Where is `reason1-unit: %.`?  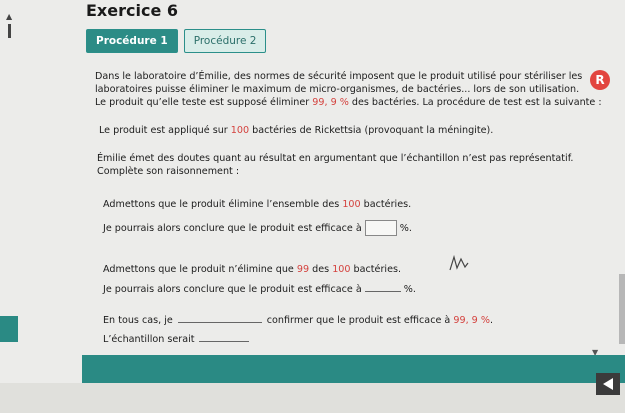
reason1-unit: %. is located at coordinates (405, 228).